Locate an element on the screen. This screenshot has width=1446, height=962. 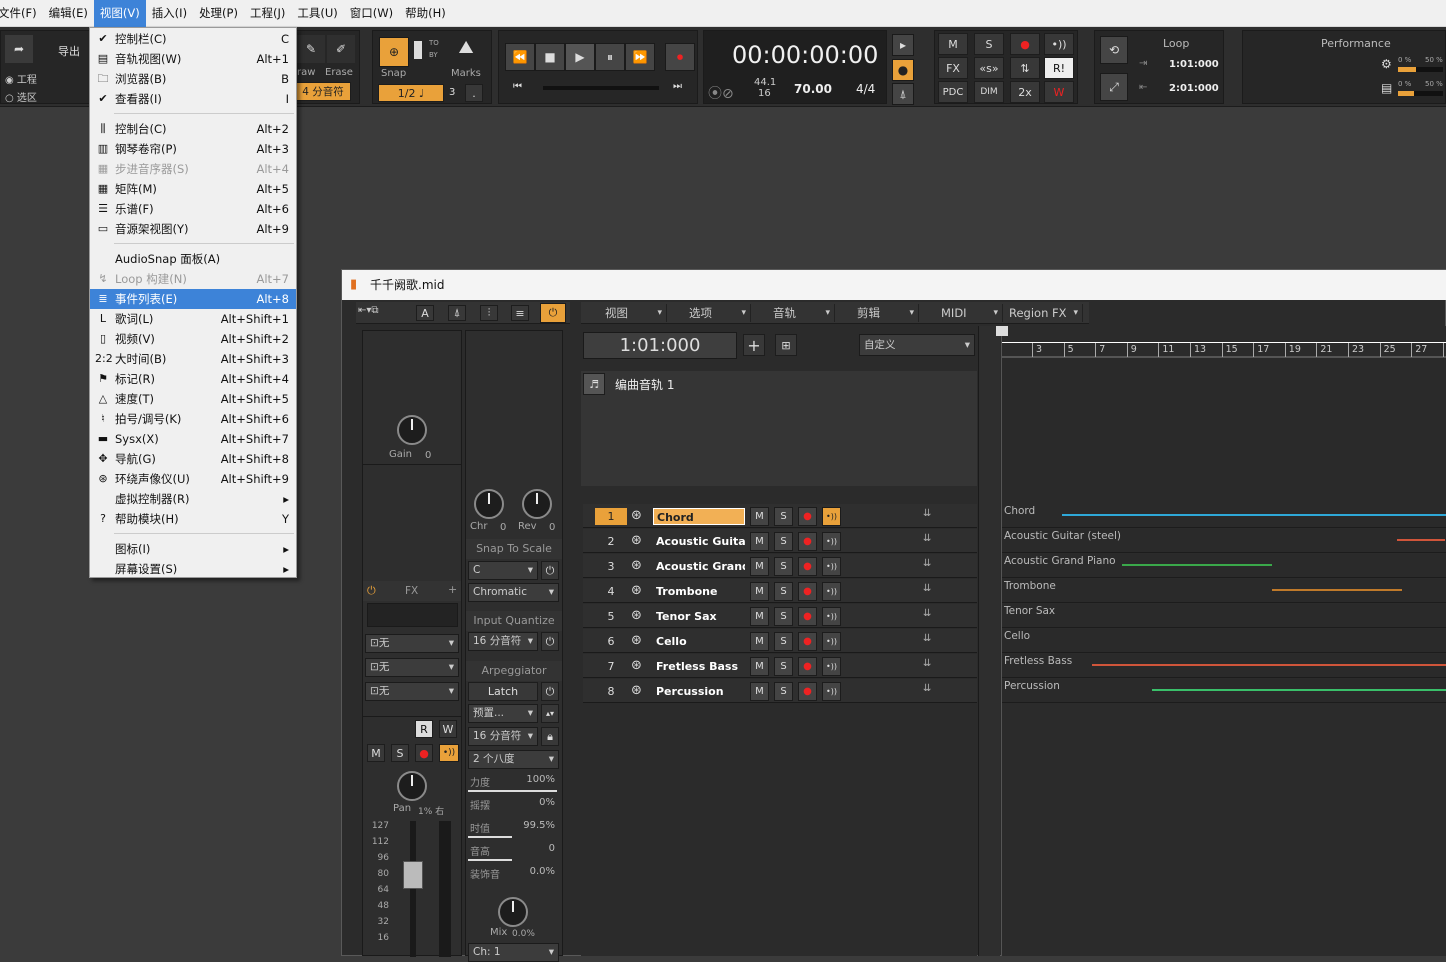
view-menu-item-25: ? 帮助模块(H) Y is located at coordinates (193, 519).